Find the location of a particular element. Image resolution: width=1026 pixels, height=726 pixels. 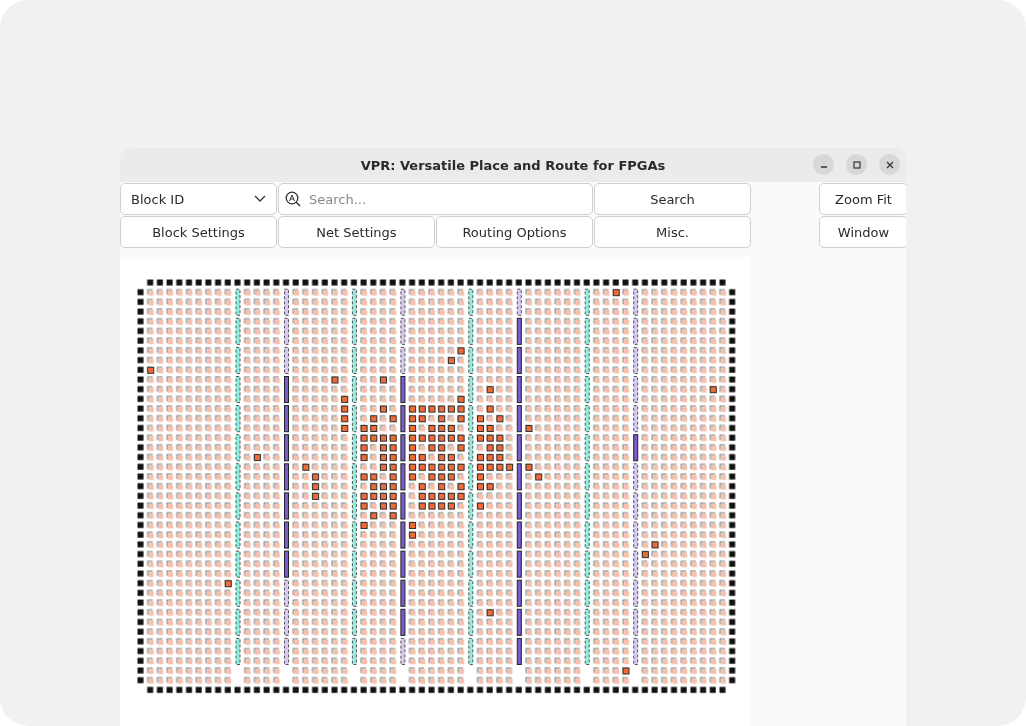

toolbar-button: Window is located at coordinates (862, 232).